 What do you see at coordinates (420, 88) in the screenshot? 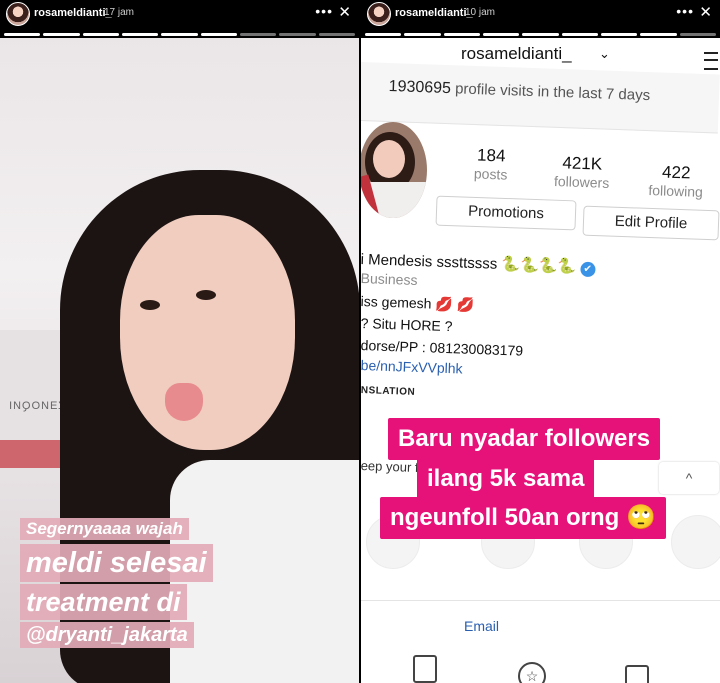
I see `profile-visits-count: 1930695` at bounding box center [420, 88].